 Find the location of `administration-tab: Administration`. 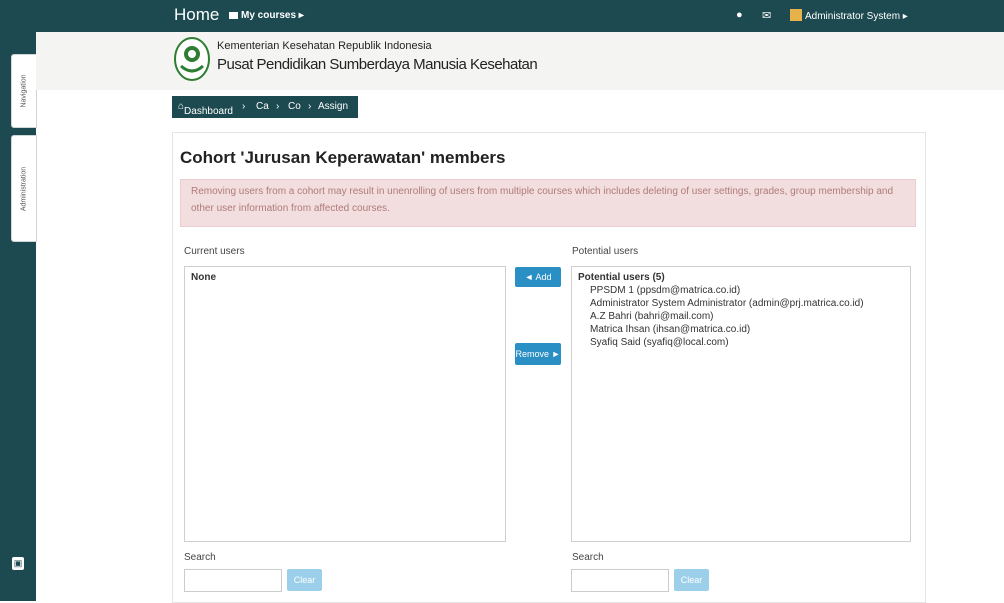

administration-tab: Administration is located at coordinates (24, 188).